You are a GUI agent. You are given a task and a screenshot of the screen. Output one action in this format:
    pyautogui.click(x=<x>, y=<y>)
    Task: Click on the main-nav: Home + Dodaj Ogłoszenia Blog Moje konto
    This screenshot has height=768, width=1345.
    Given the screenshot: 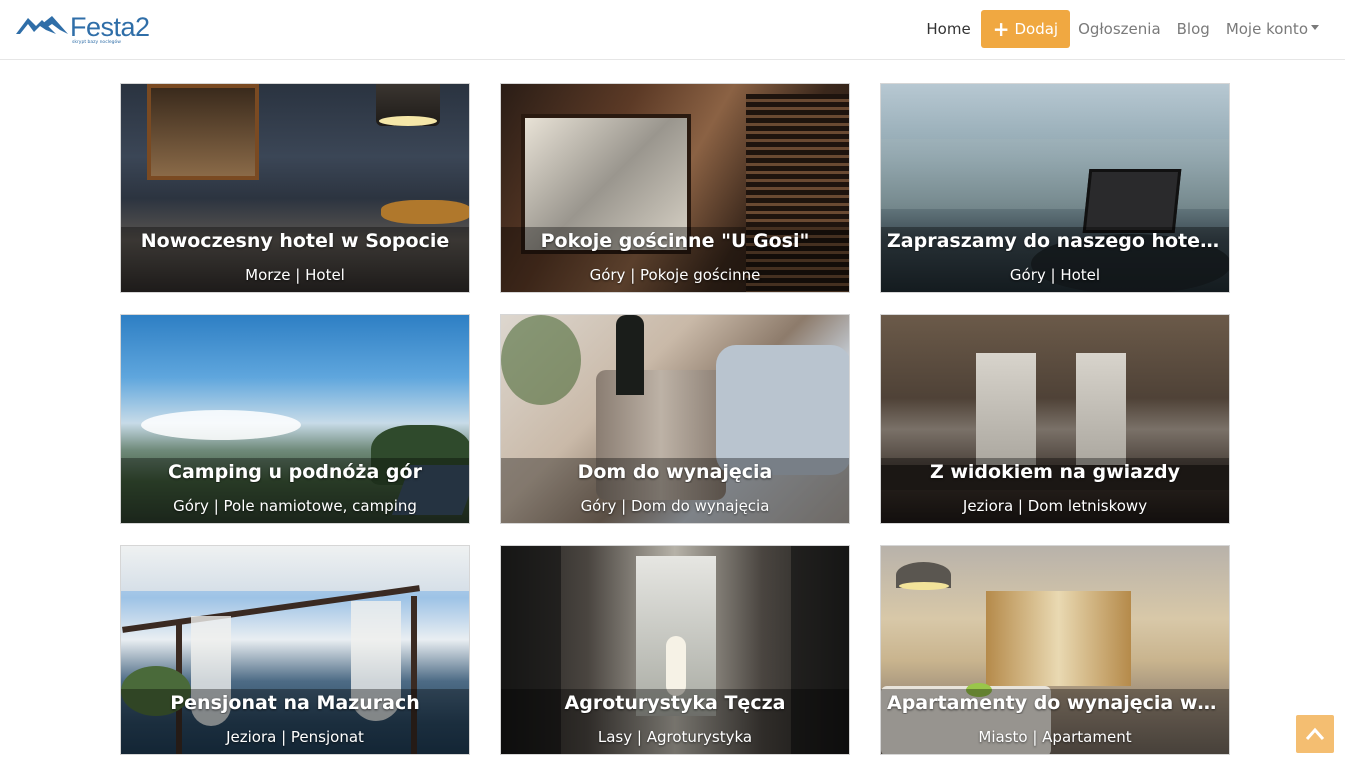 What is the action you would take?
    pyautogui.click(x=1122, y=29)
    